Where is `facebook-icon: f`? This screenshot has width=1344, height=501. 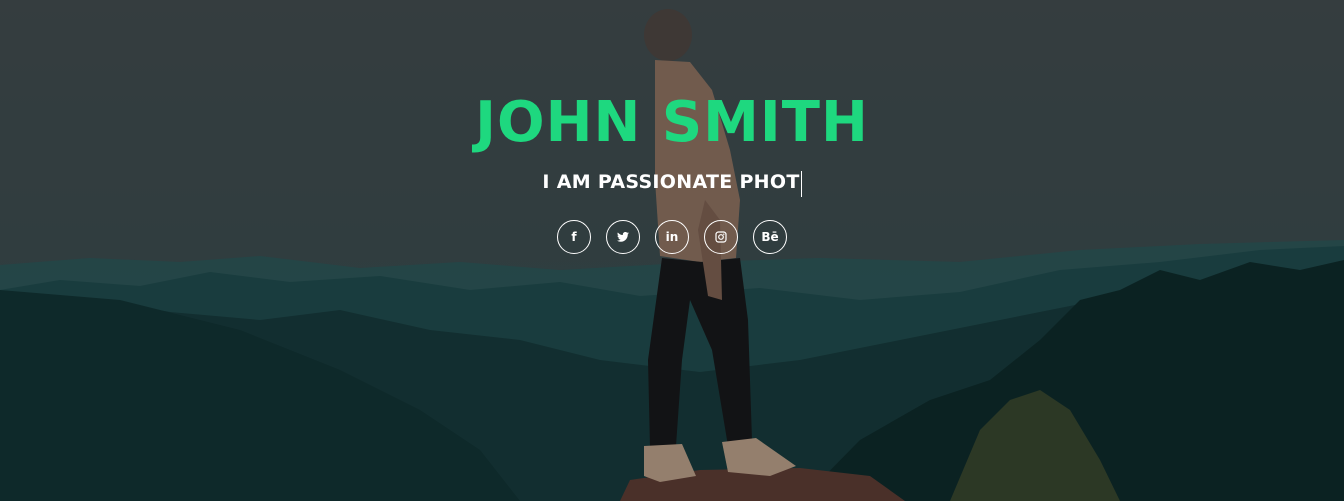
facebook-icon: f is located at coordinates (574, 237).